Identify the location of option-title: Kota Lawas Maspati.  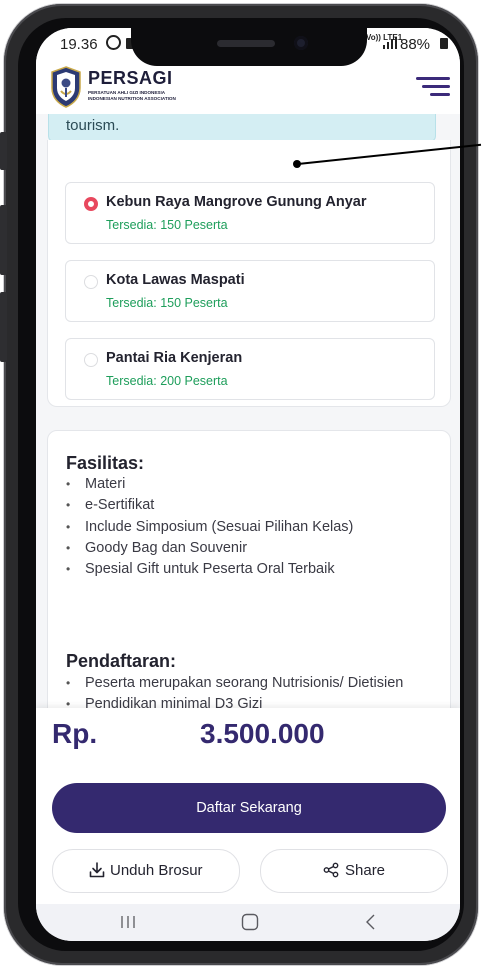
(175, 280).